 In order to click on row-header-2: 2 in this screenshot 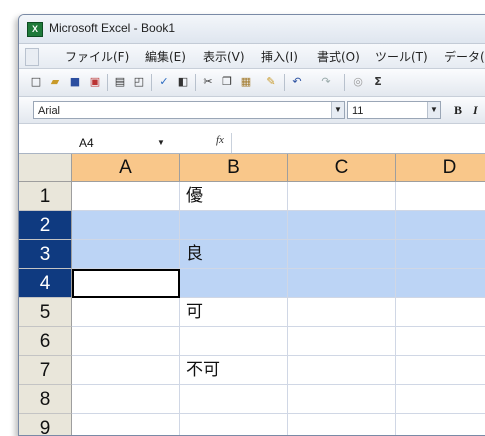, I will do `click(45, 225)`.